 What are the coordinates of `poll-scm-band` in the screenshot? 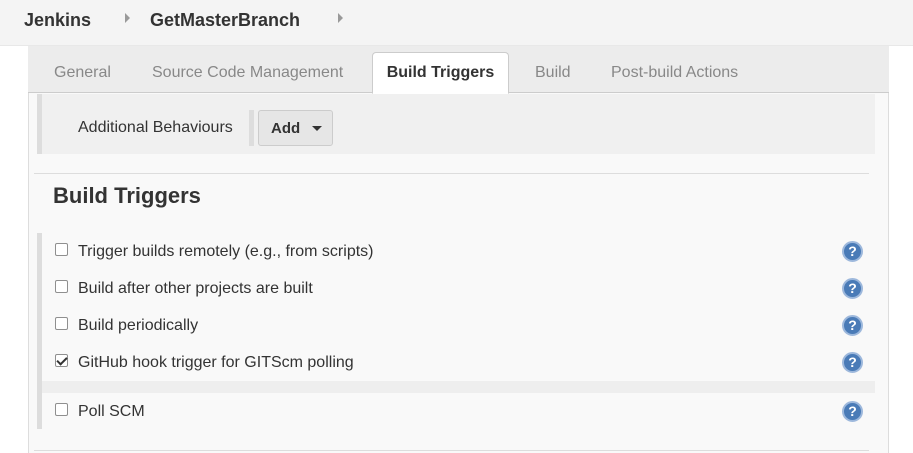 It's located at (458, 387).